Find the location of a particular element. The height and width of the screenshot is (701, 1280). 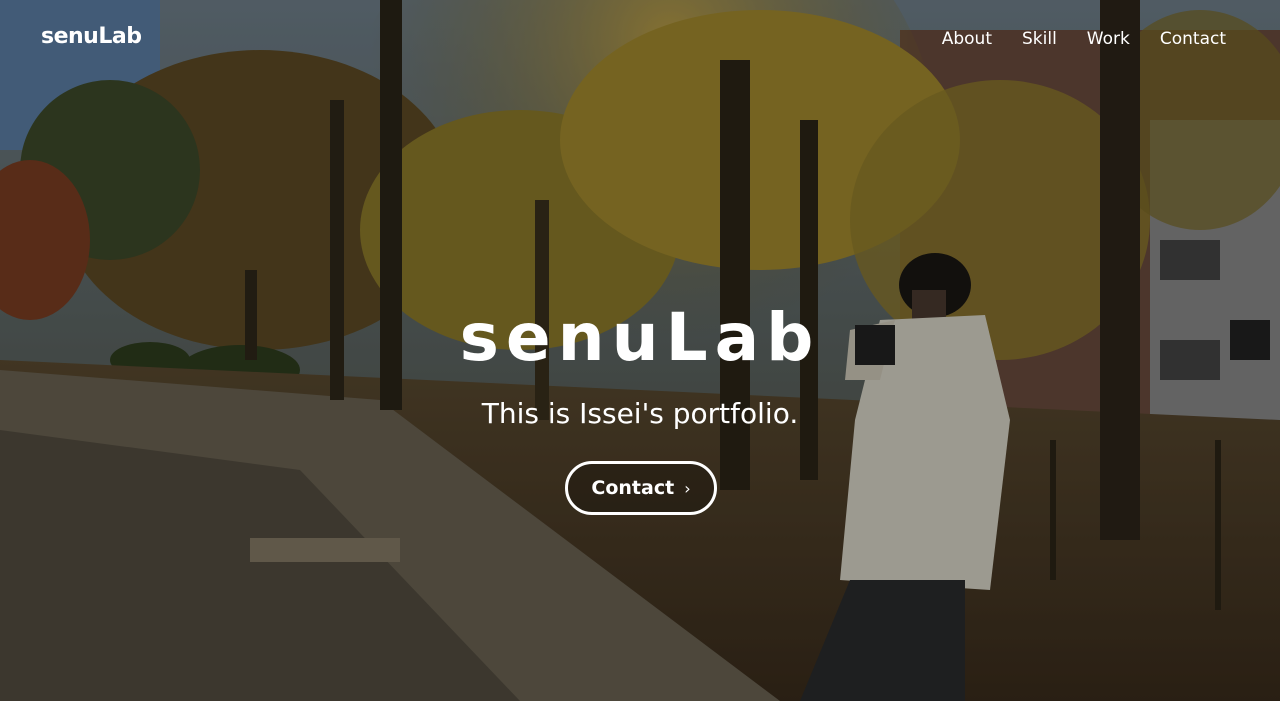

main-nav: About Skill Work Contact is located at coordinates (1084, 39).